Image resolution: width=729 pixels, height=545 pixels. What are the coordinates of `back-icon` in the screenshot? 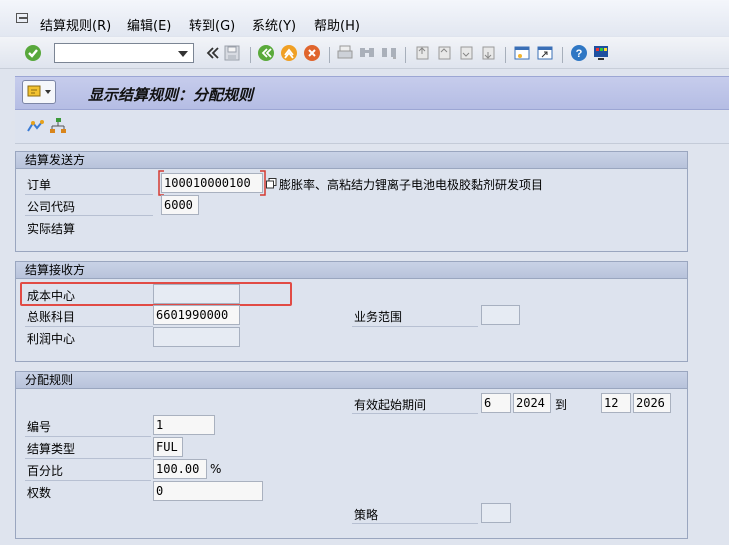 It's located at (266, 53).